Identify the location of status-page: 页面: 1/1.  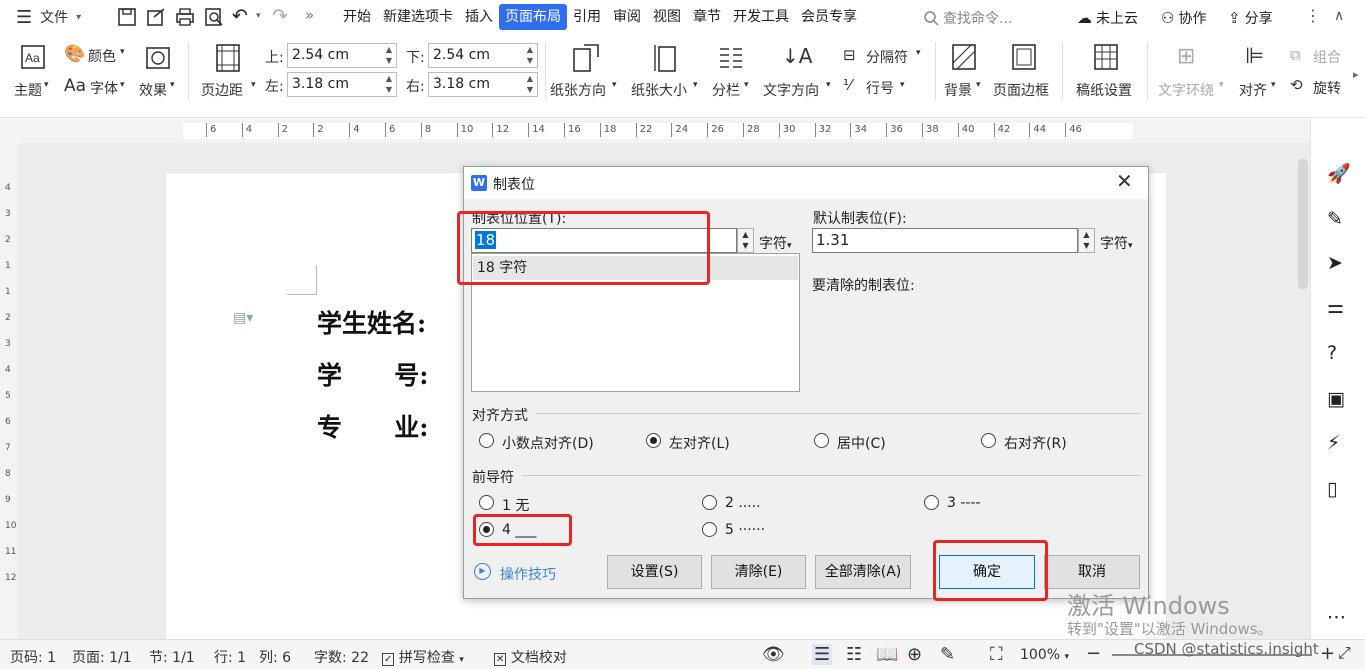
(102, 657).